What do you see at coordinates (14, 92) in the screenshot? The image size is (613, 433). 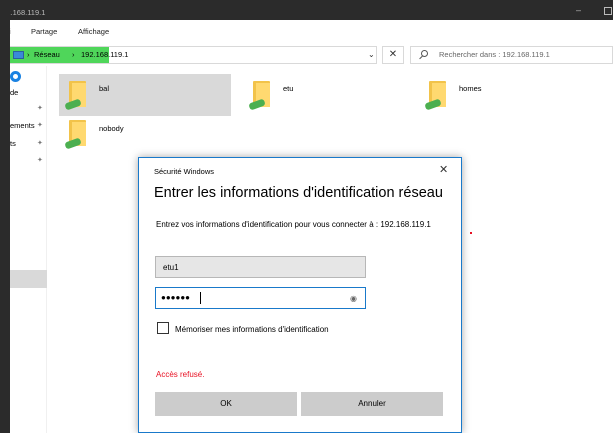 I see `nav-item-label: de` at bounding box center [14, 92].